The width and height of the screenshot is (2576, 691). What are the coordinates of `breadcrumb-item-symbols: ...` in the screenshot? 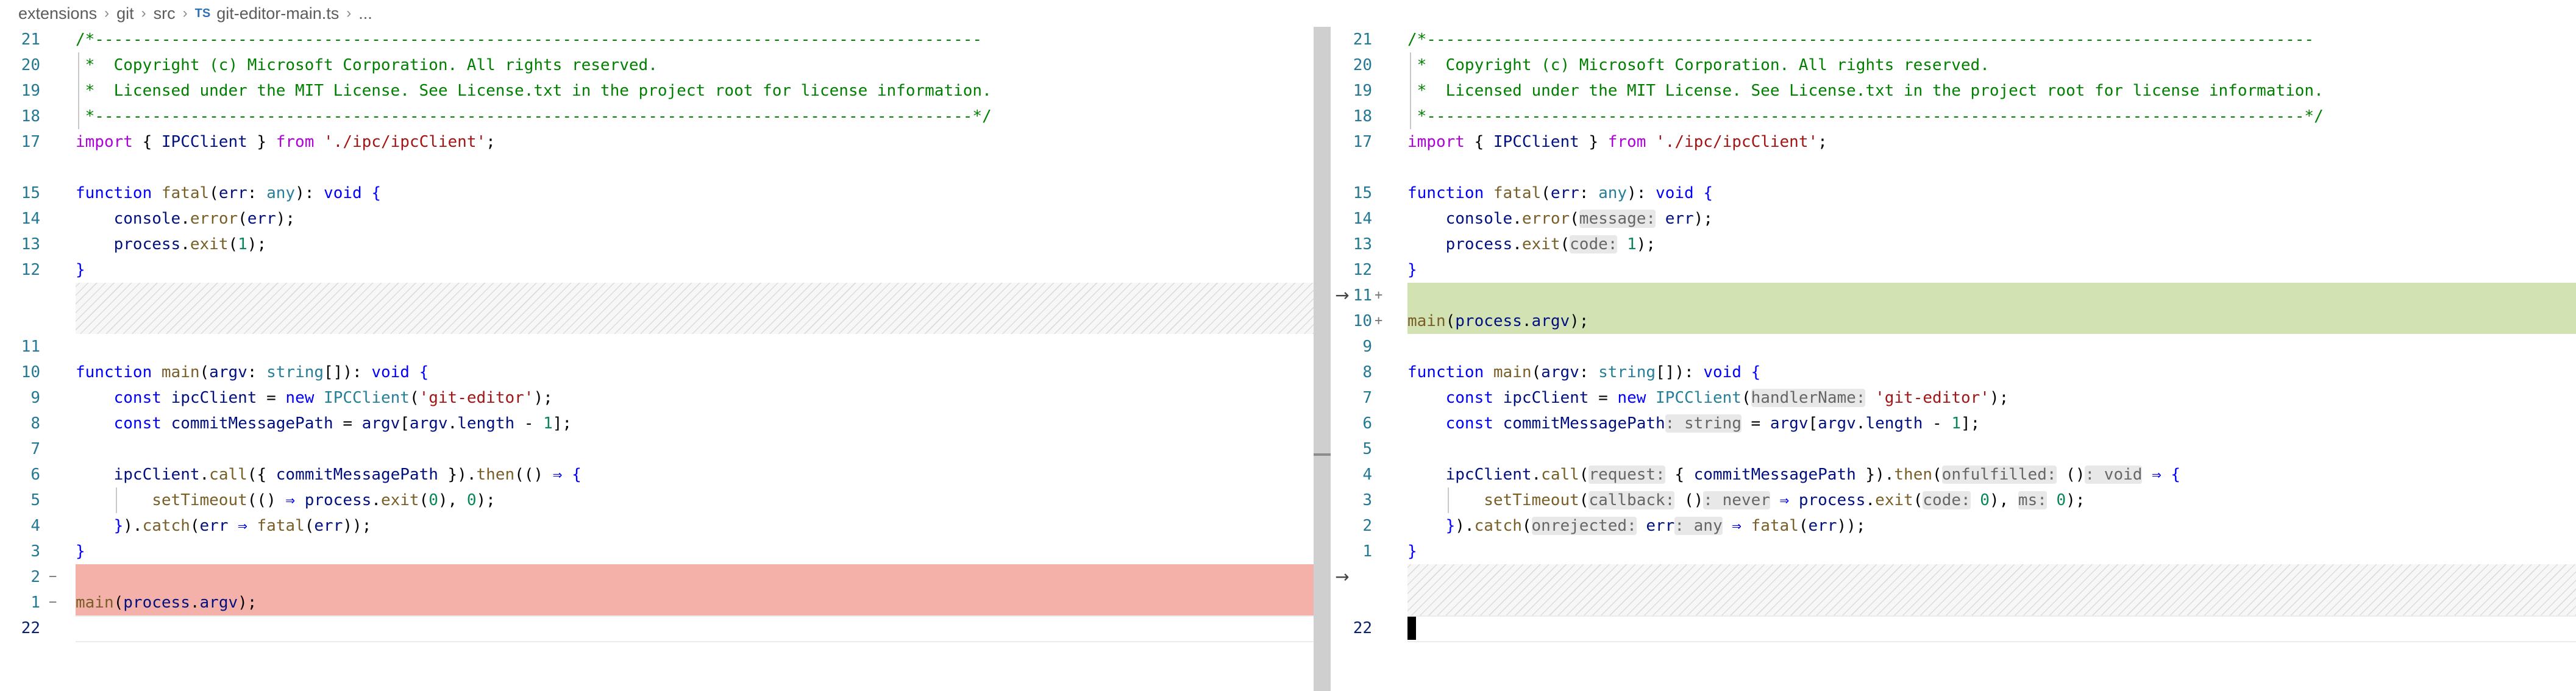 It's located at (365, 14).